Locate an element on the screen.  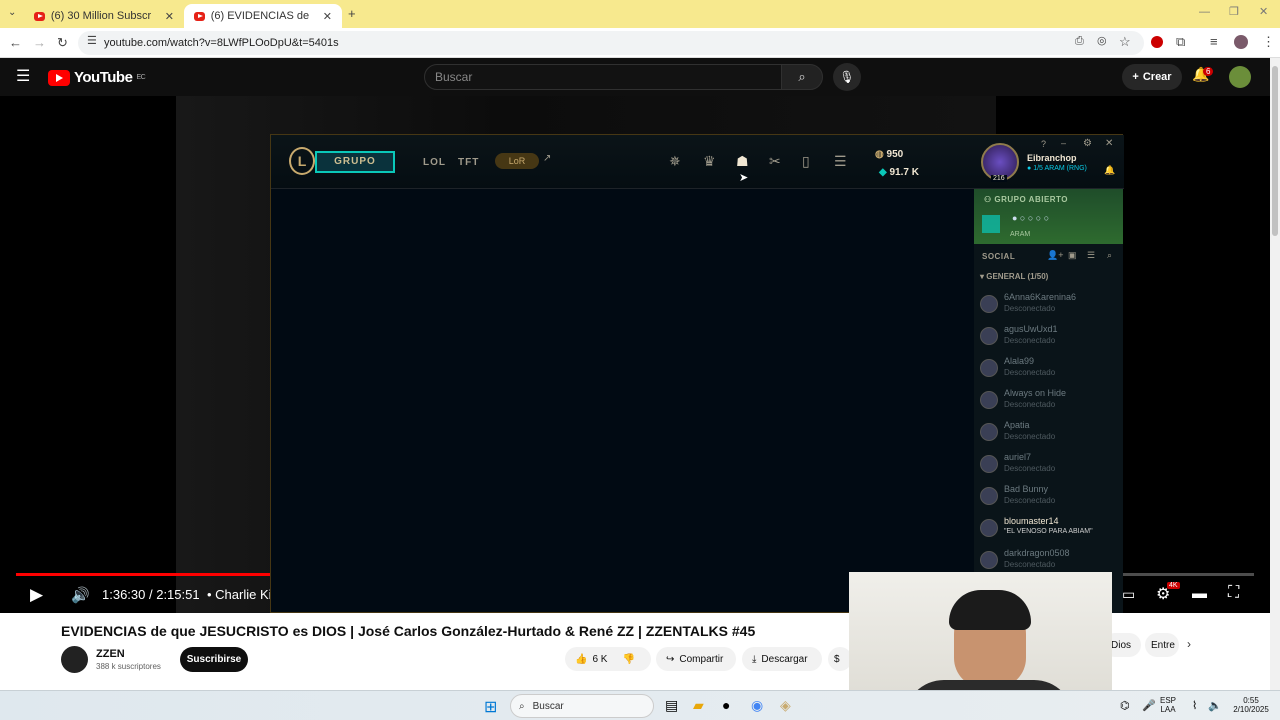
scrollbar-thumb is located at coordinates (1275, 151).